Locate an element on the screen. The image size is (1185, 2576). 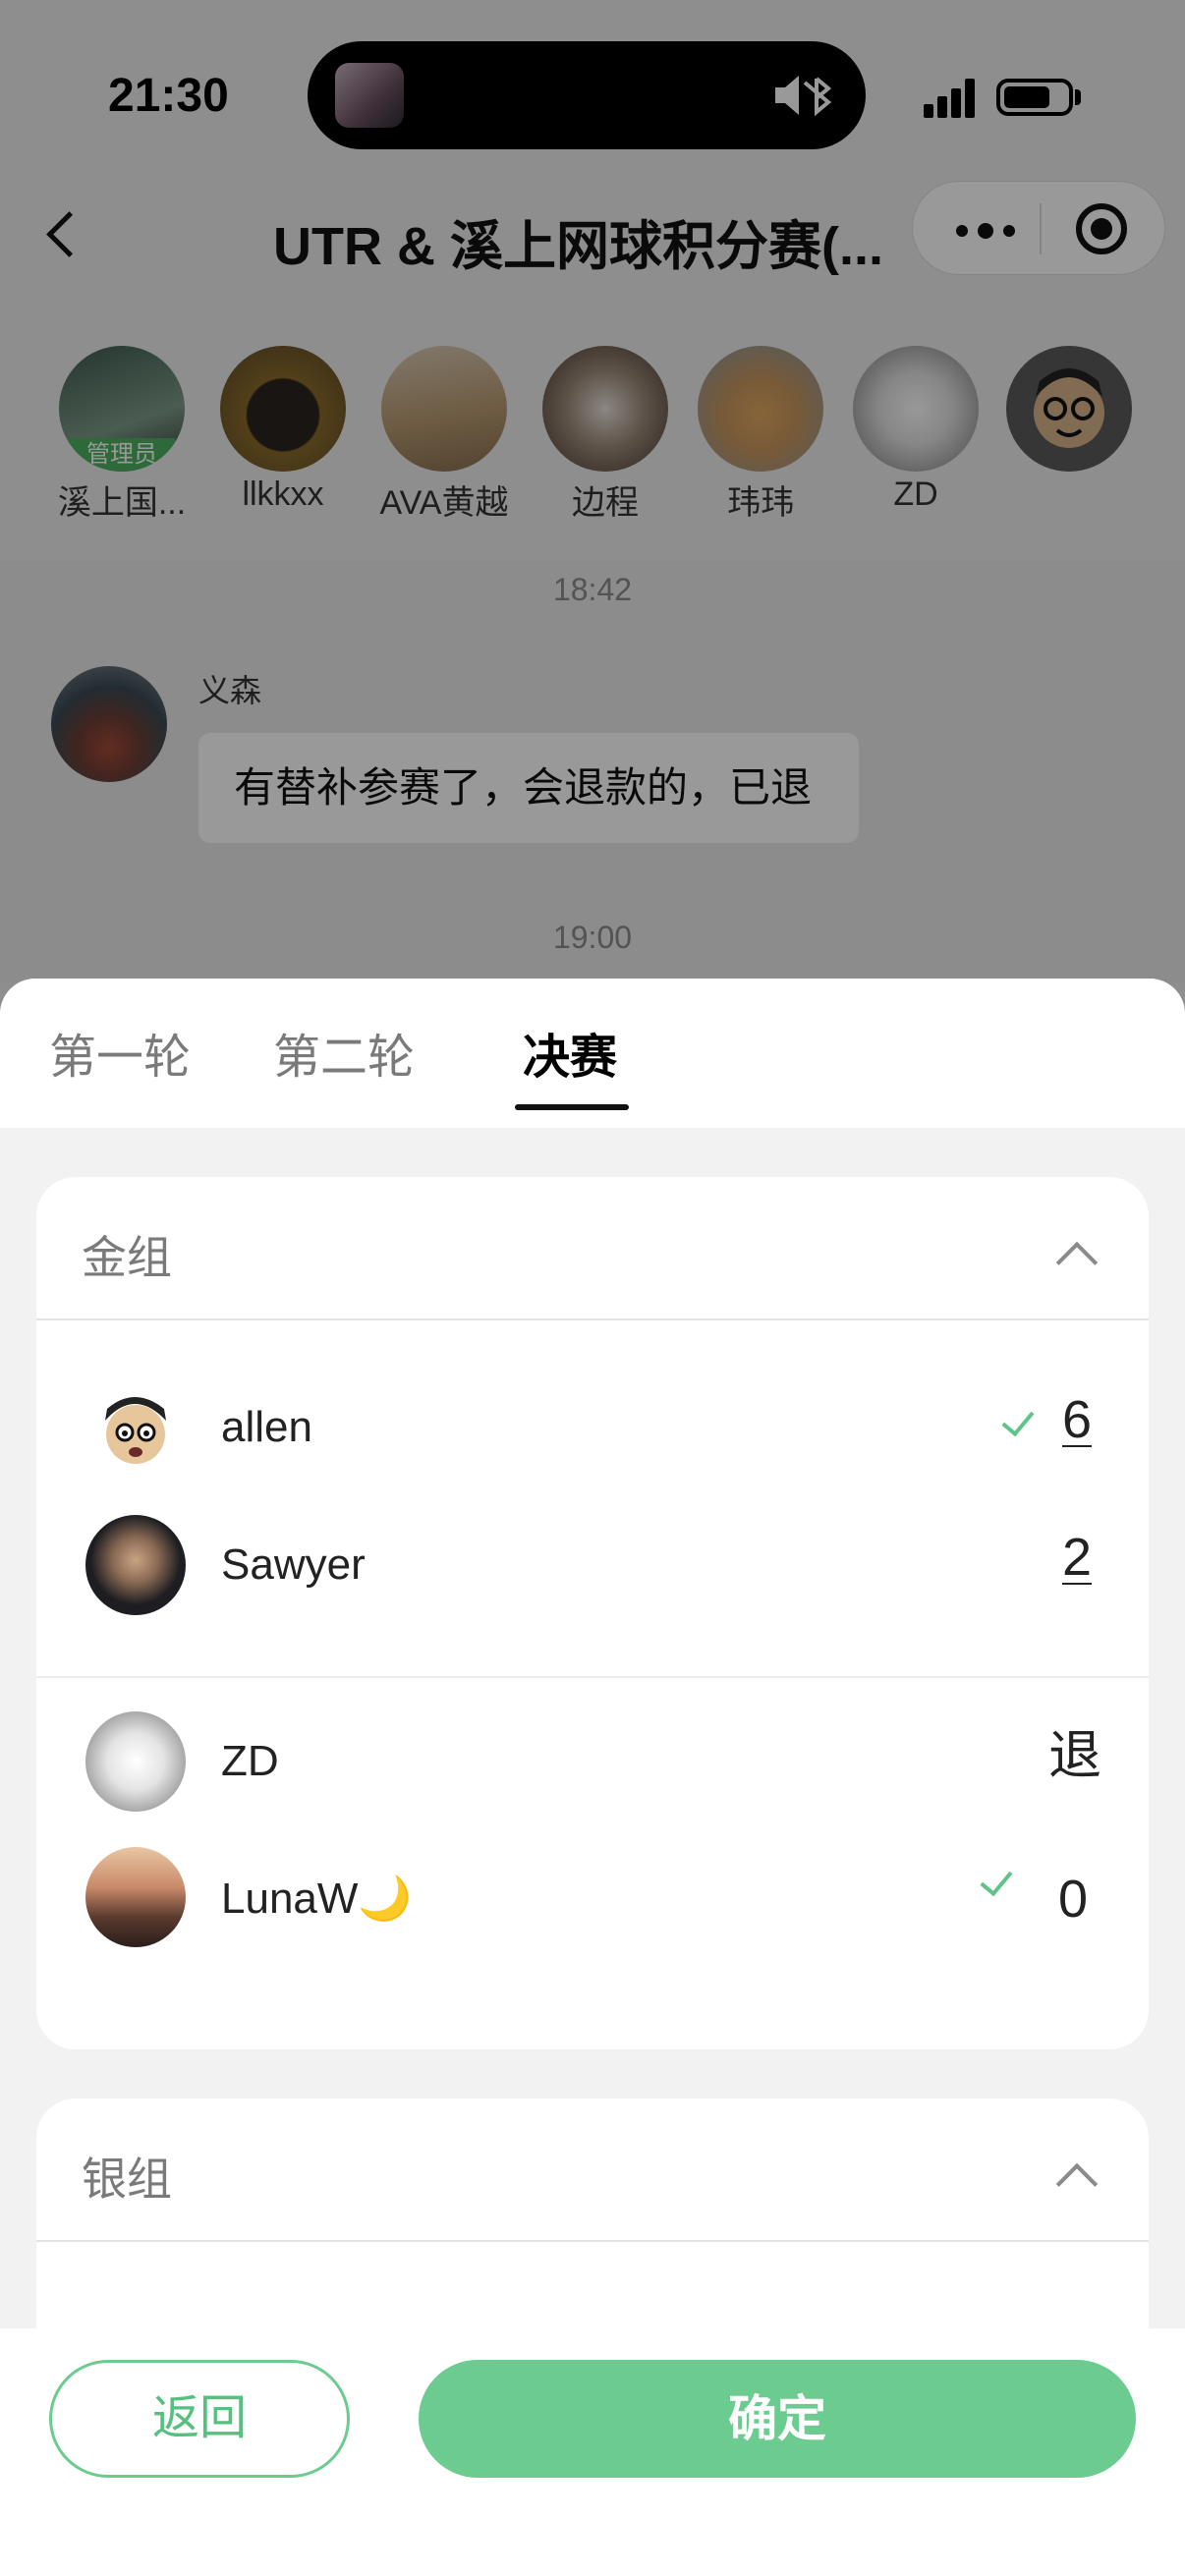
group-title: 金组 is located at coordinates (127, 1257).